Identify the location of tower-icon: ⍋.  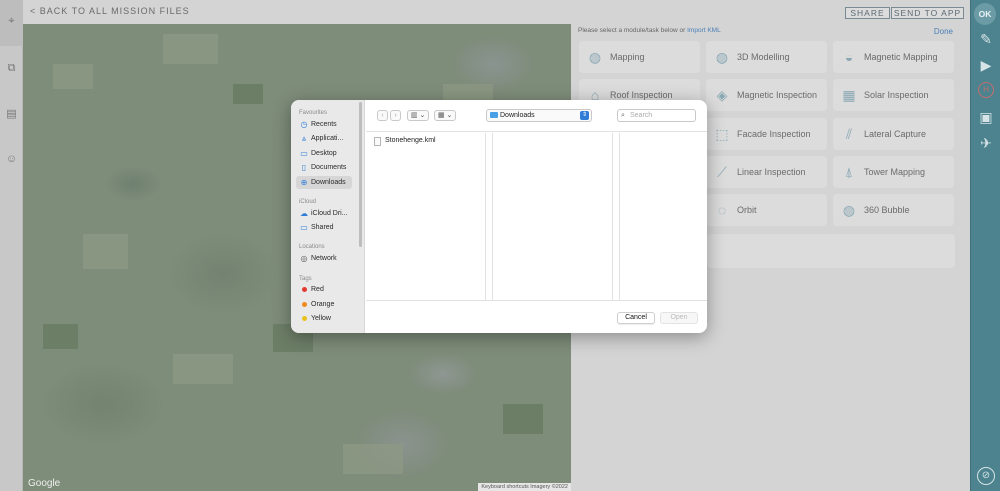
(849, 172).